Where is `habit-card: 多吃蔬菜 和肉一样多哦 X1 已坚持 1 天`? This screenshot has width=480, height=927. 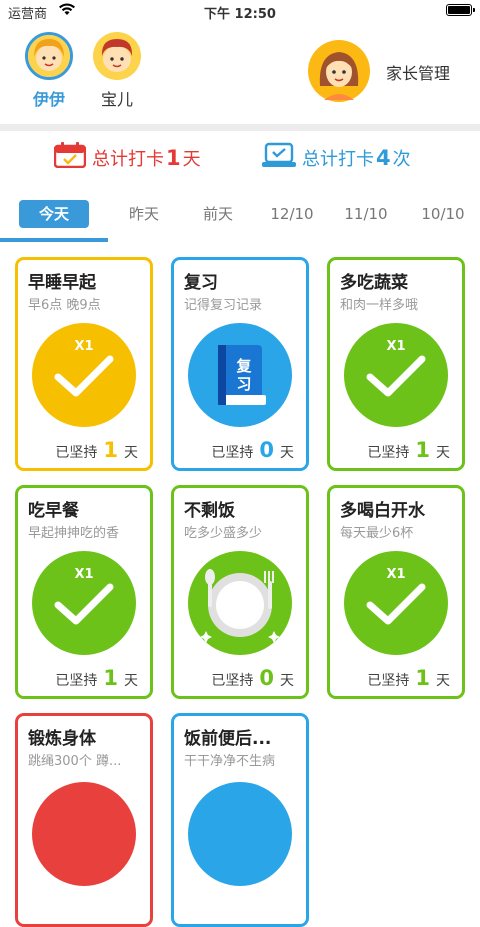 habit-card: 多吃蔬菜 和肉一样多哦 X1 已坚持 1 天 is located at coordinates (396, 364).